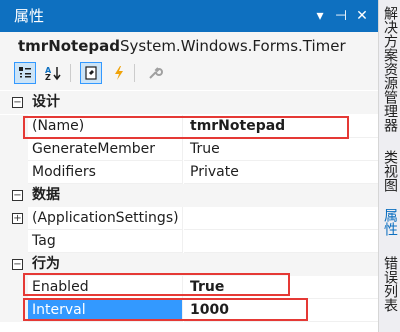 Image resolution: width=400 pixels, height=332 pixels. Describe the element at coordinates (390, 69) in the screenshot. I see `tab-solution-explorer: 解决方案资源管理器` at that location.